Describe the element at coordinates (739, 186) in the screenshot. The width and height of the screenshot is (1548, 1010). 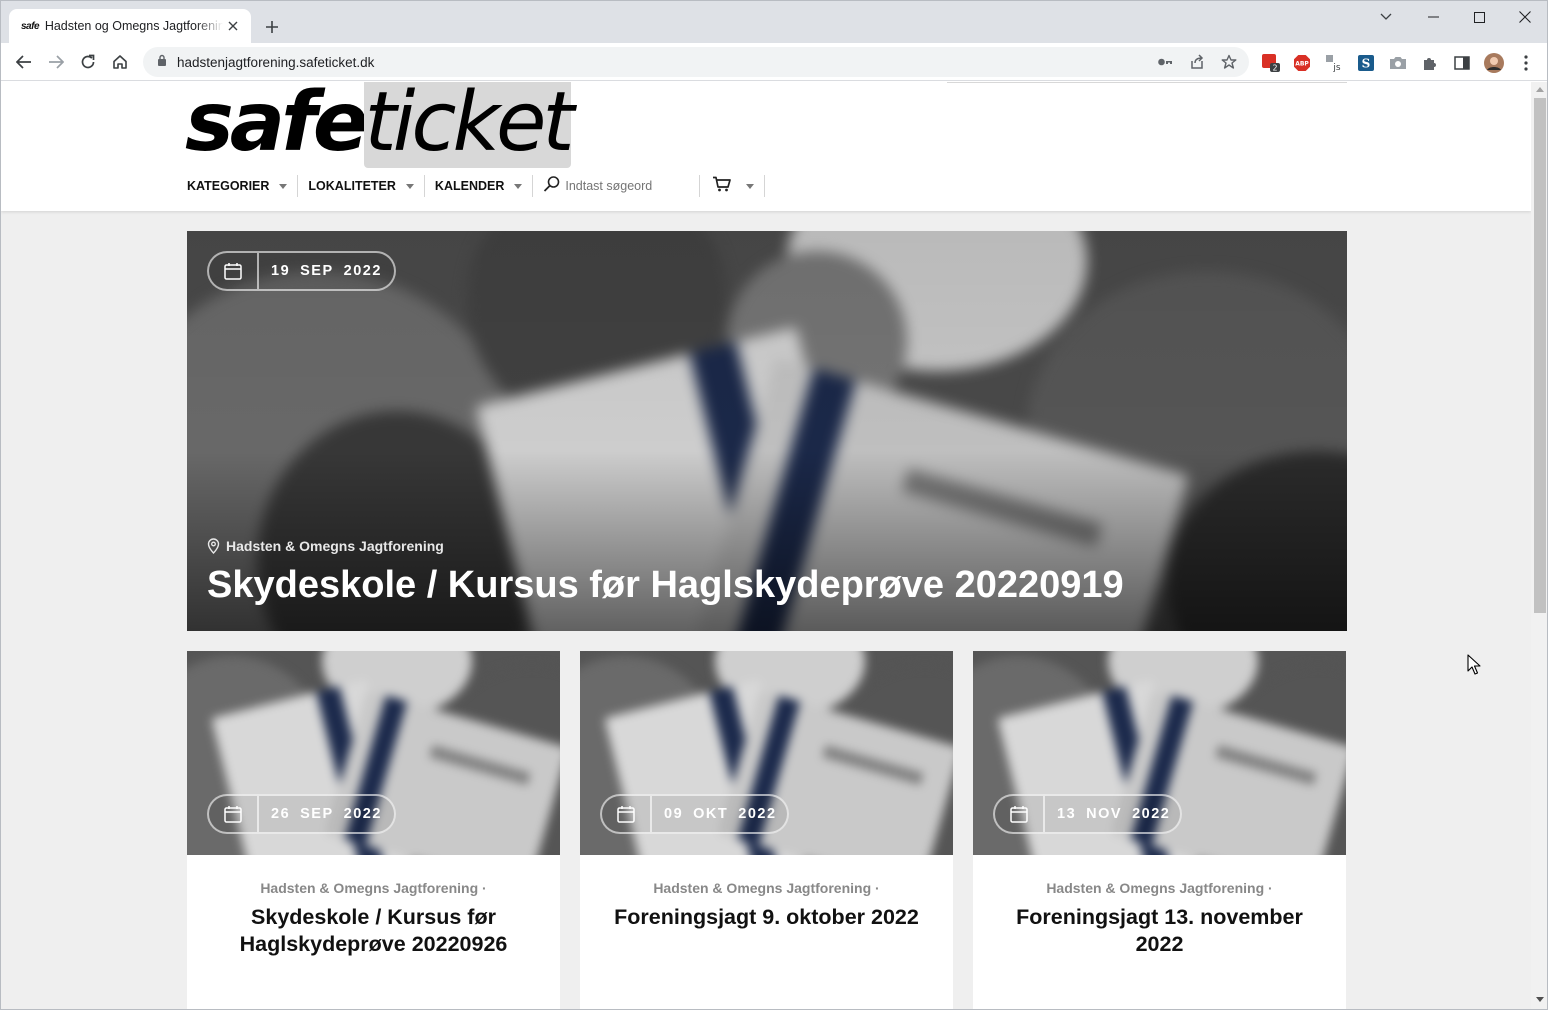
I see `cart-button` at that location.